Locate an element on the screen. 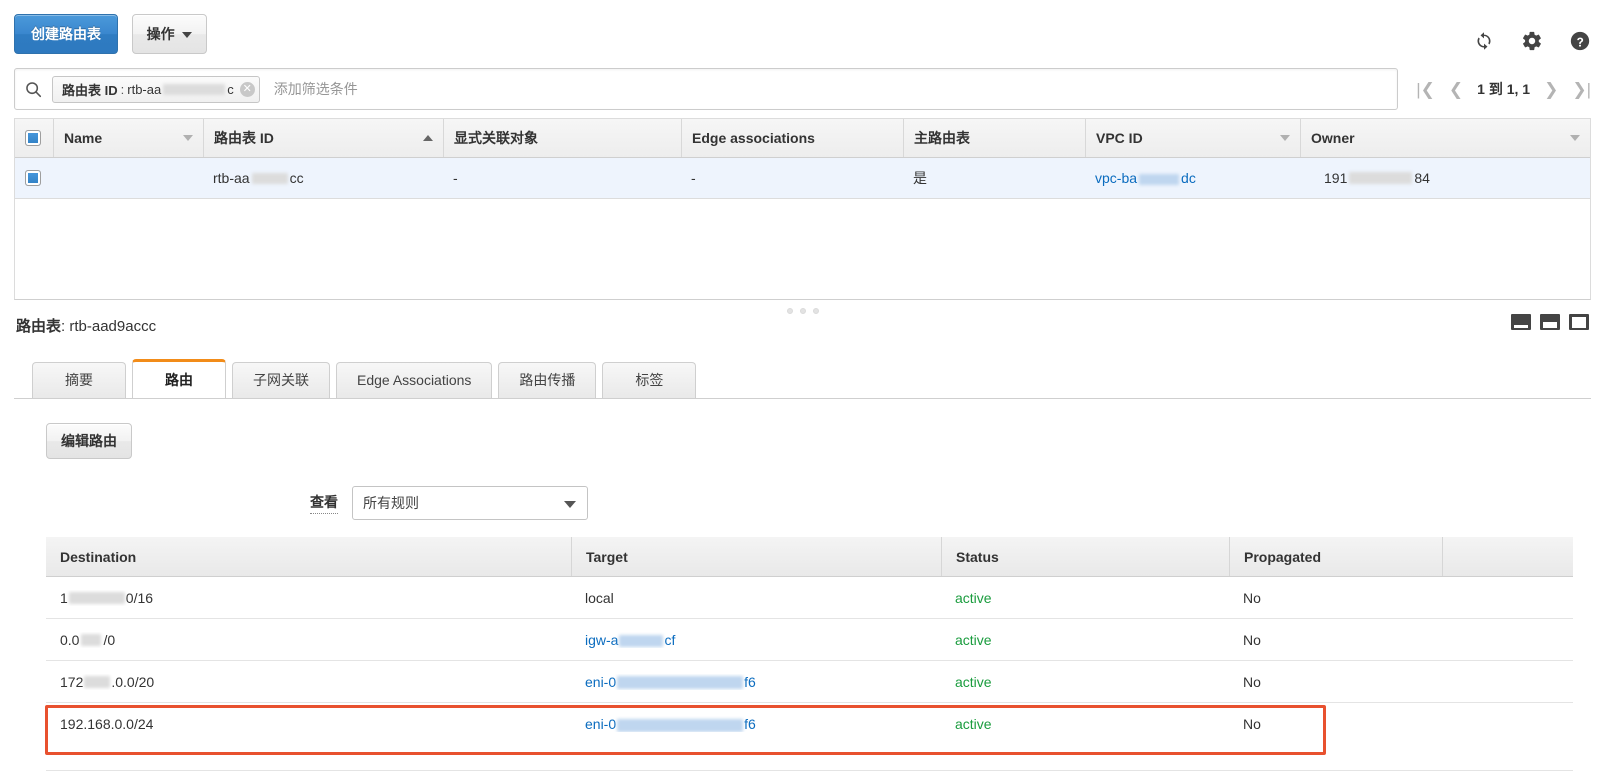 This screenshot has width=1605, height=778. row-checkbox is located at coordinates (33, 178).